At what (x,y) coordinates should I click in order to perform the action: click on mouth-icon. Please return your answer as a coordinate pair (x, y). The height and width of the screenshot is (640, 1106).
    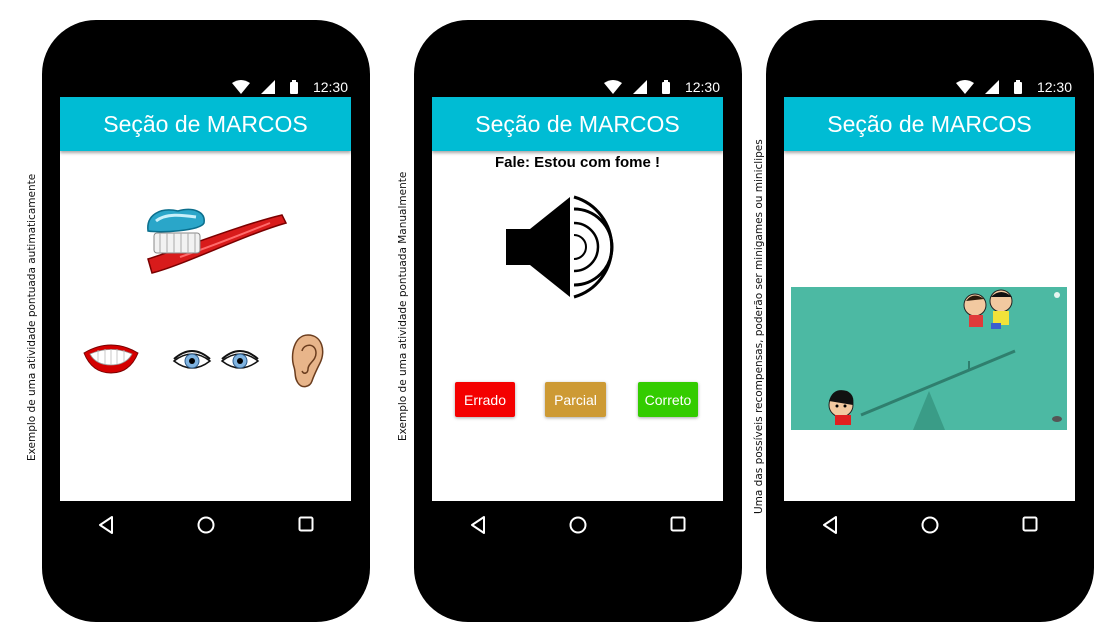
    Looking at the image, I should click on (111, 358).